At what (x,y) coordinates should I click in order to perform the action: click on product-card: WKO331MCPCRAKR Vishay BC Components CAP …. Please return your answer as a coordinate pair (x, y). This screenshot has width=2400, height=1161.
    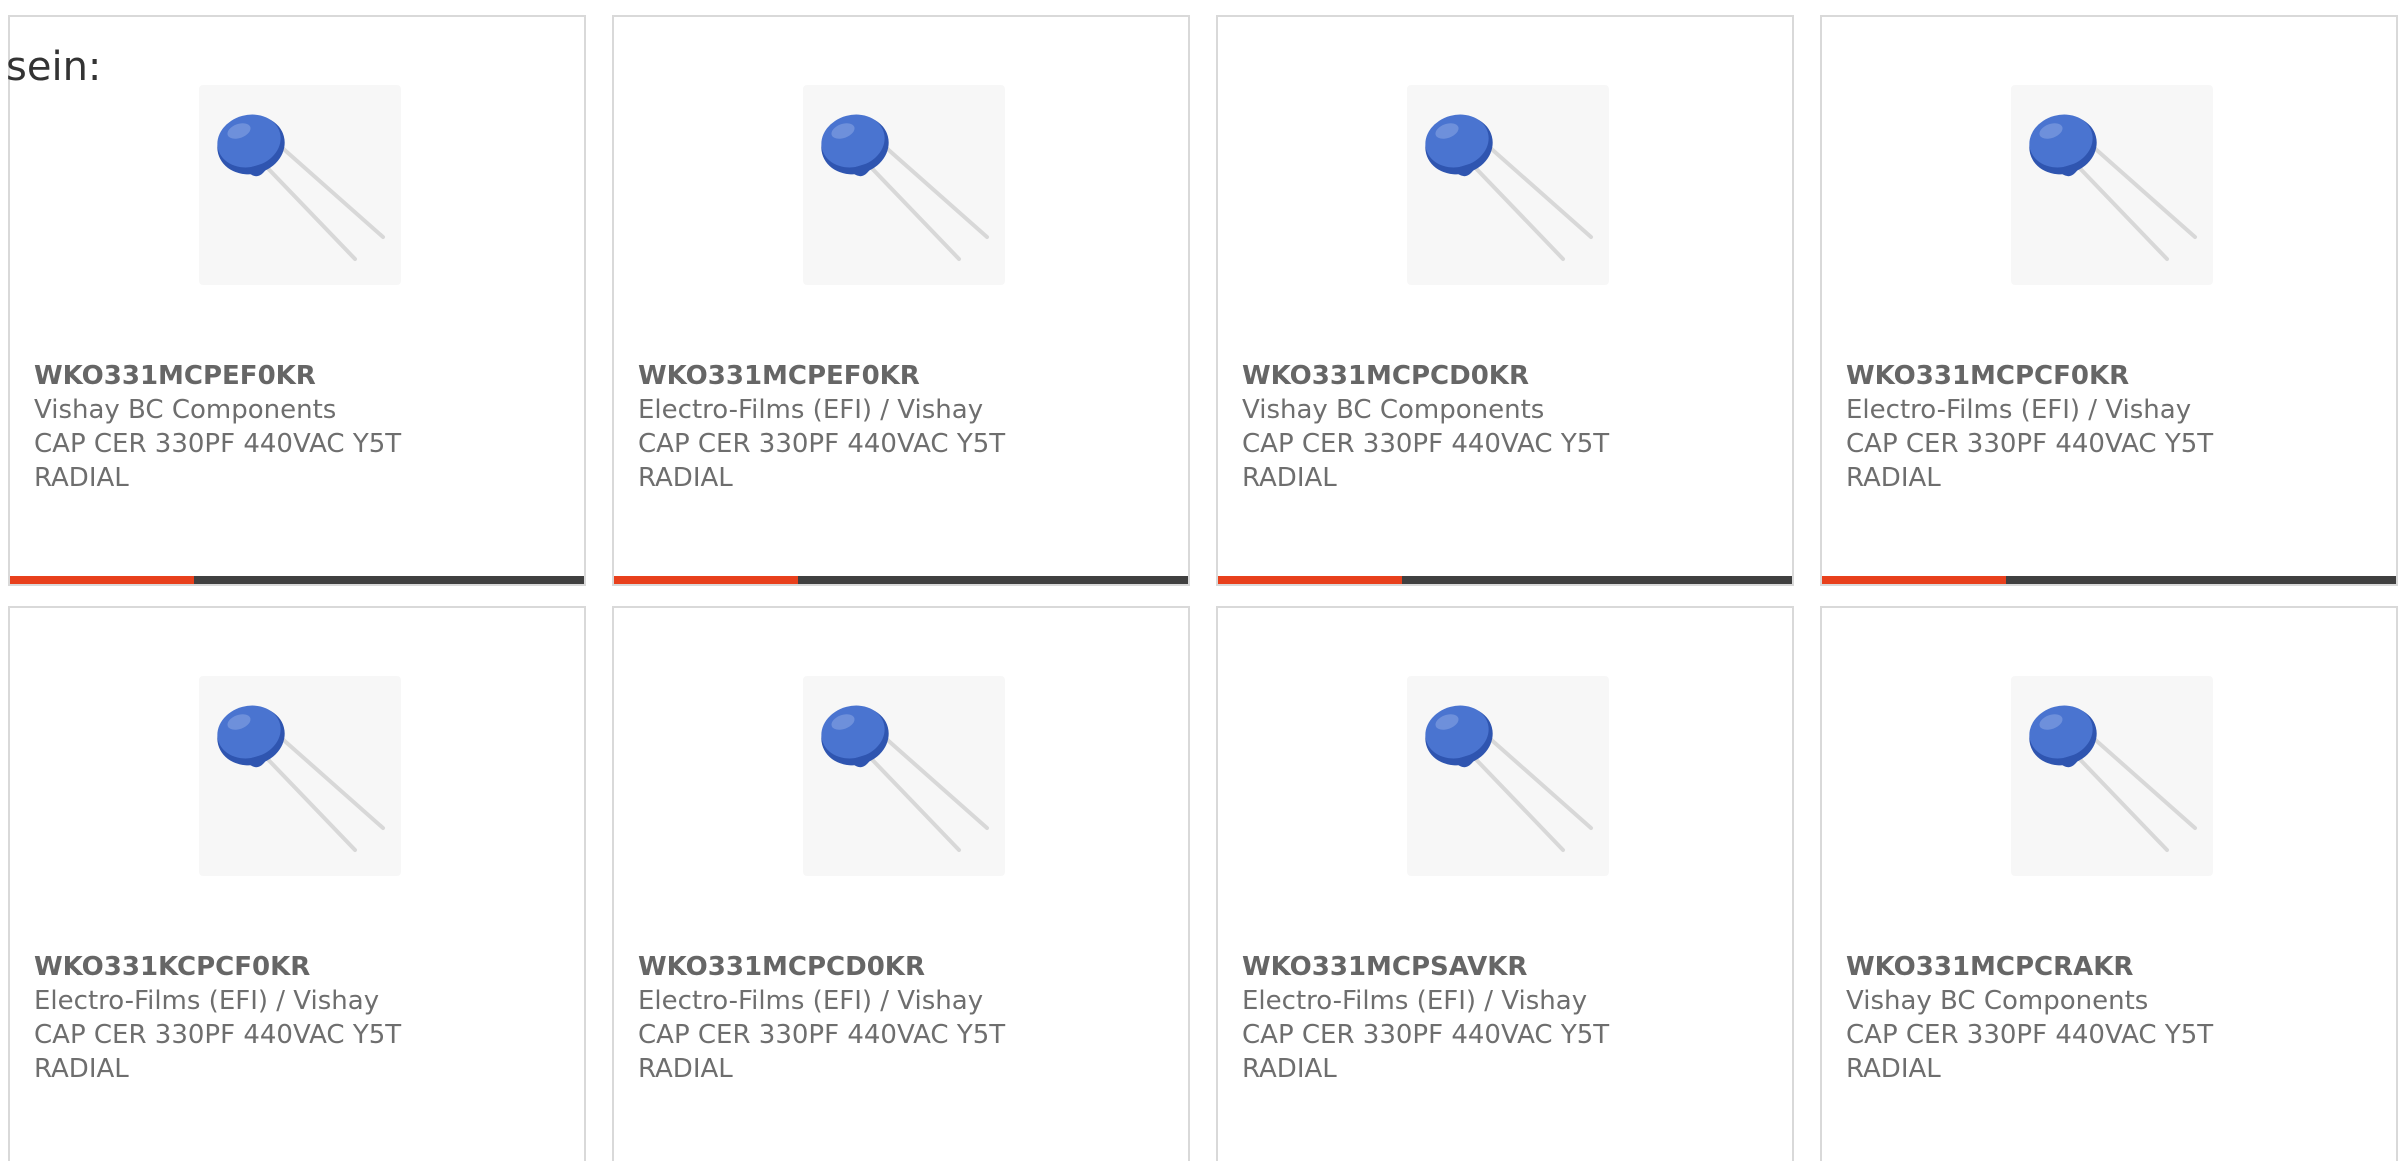
    Looking at the image, I should click on (2109, 883).